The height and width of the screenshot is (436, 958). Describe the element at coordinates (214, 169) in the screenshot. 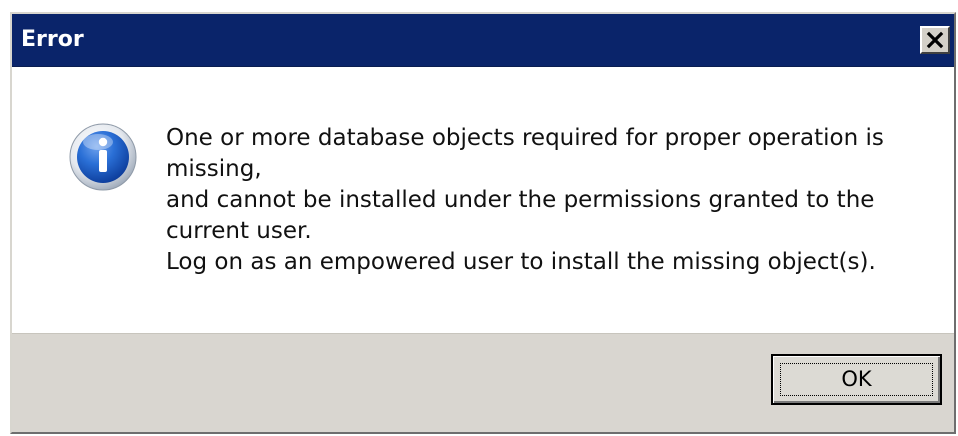

I see `message-line: missing,` at that location.